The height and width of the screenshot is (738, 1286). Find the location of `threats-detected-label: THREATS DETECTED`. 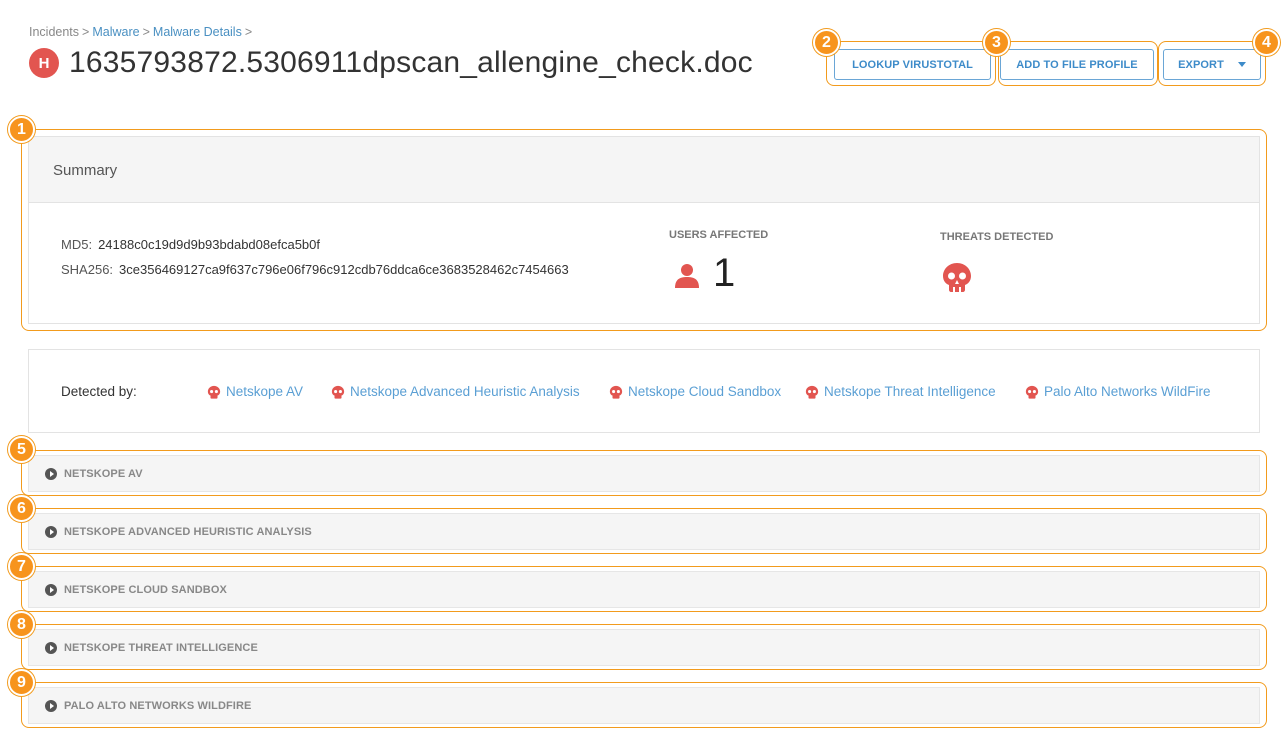

threats-detected-label: THREATS DETECTED is located at coordinates (997, 237).